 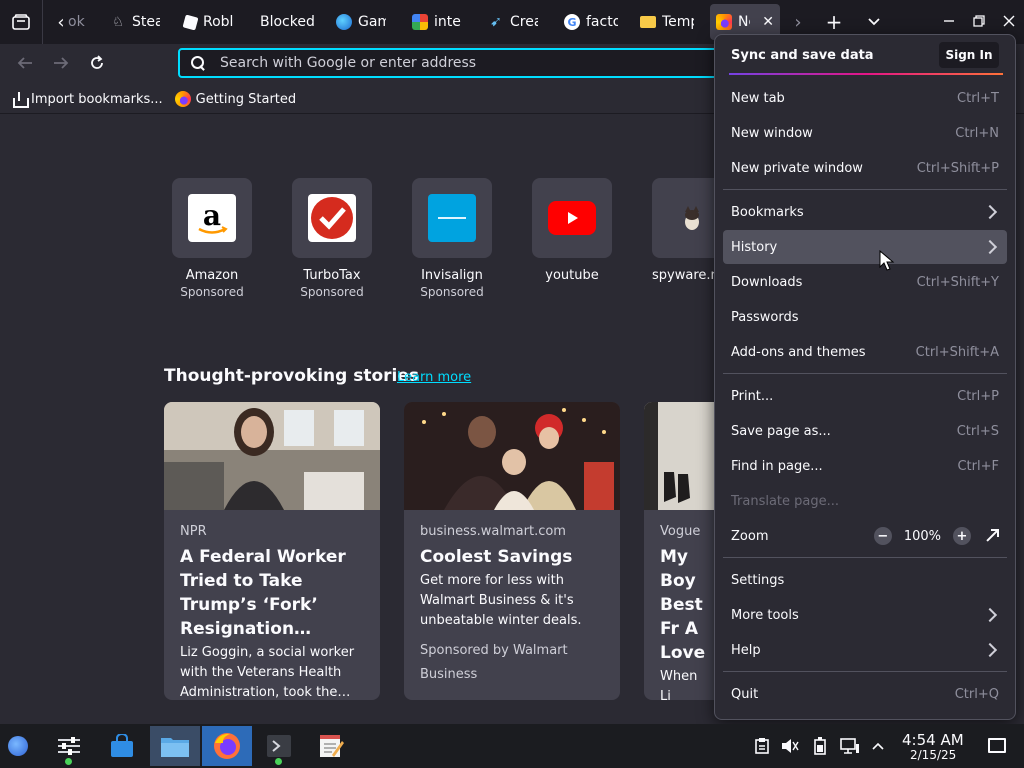 I want to click on fullscreen-icon, so click(x=991, y=536).